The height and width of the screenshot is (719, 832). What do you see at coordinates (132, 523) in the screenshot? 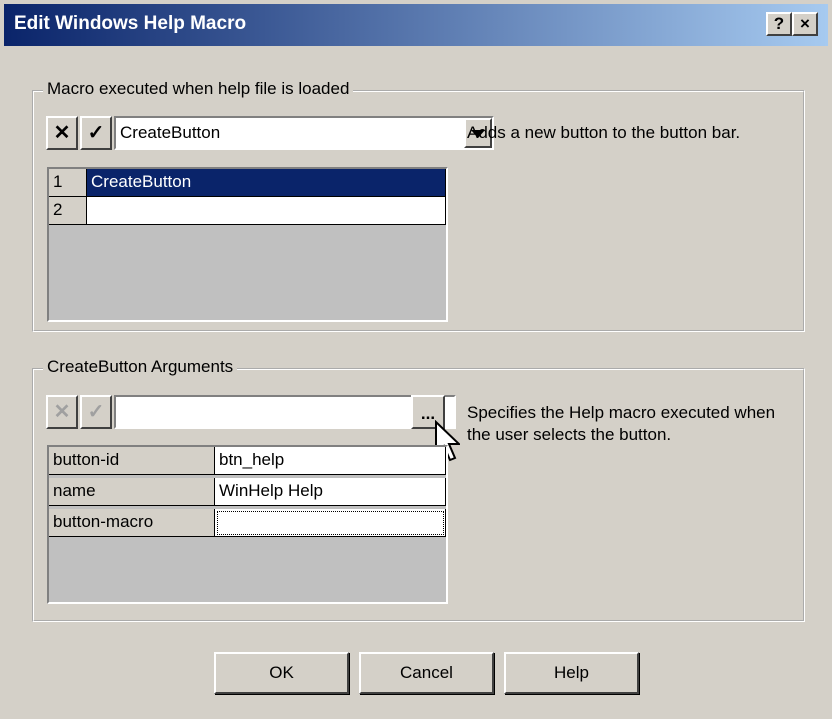
I see `argument-name: button-macro` at bounding box center [132, 523].